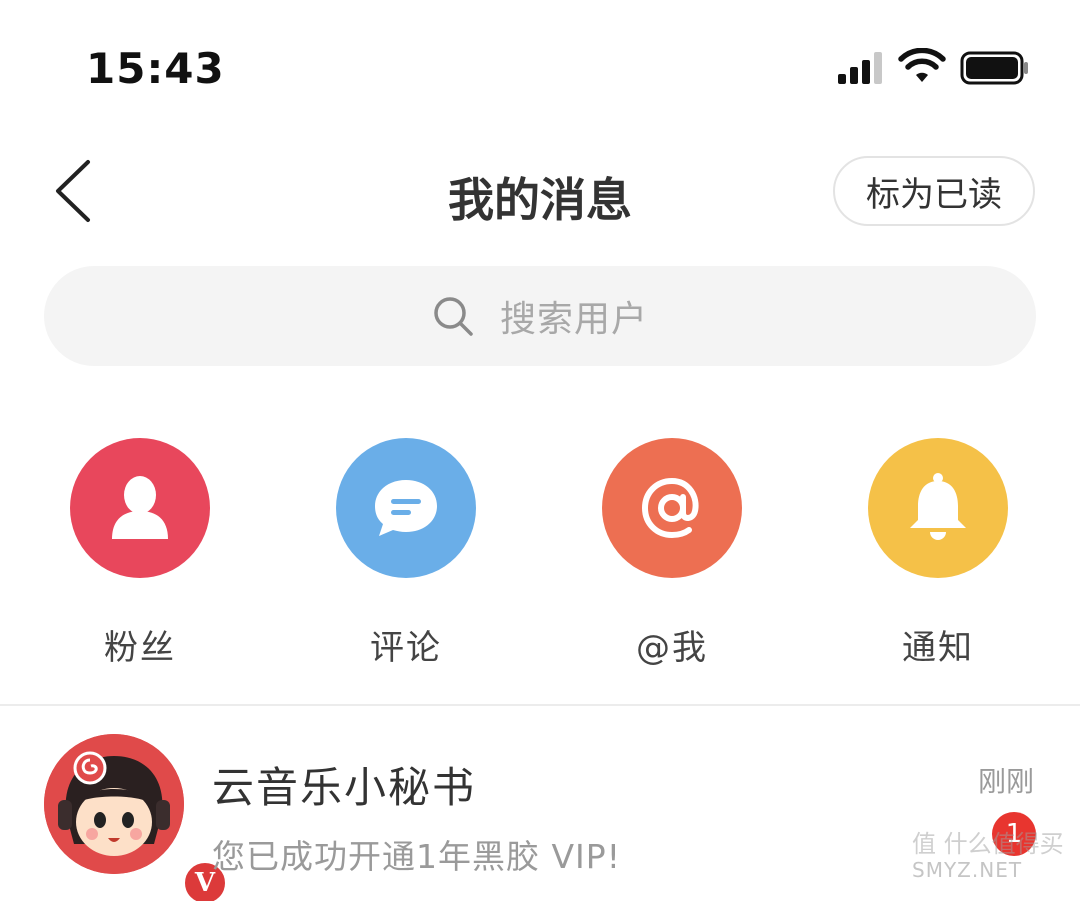 The height and width of the screenshot is (901, 1080). I want to click on category-comments: 评论, so click(406, 556).